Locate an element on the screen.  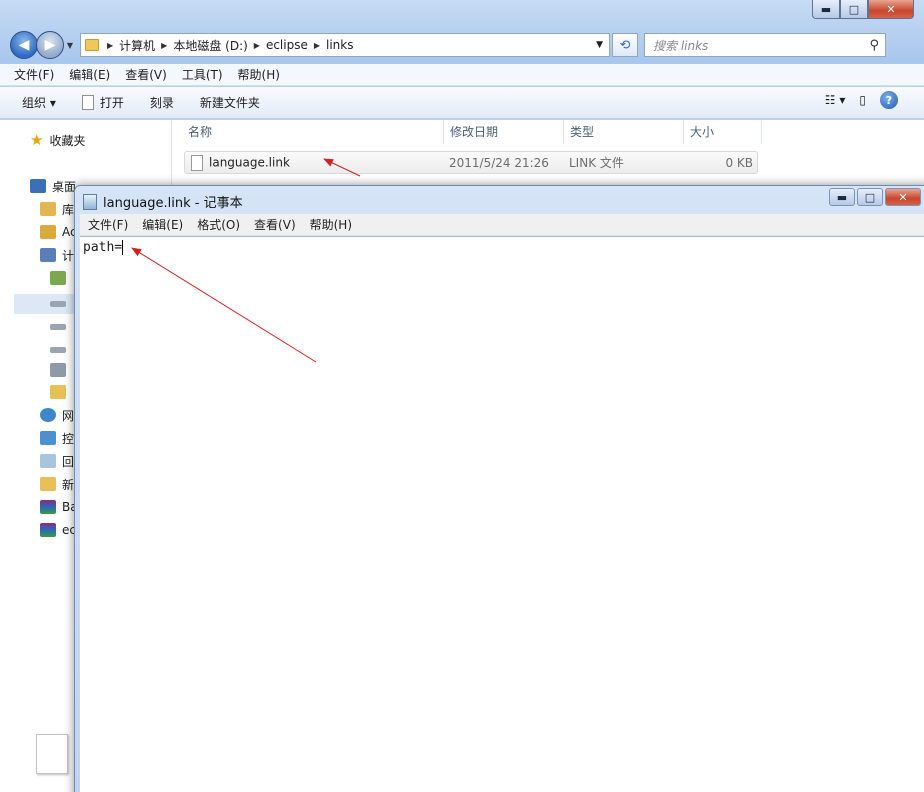
file-icon is located at coordinates (197, 162).